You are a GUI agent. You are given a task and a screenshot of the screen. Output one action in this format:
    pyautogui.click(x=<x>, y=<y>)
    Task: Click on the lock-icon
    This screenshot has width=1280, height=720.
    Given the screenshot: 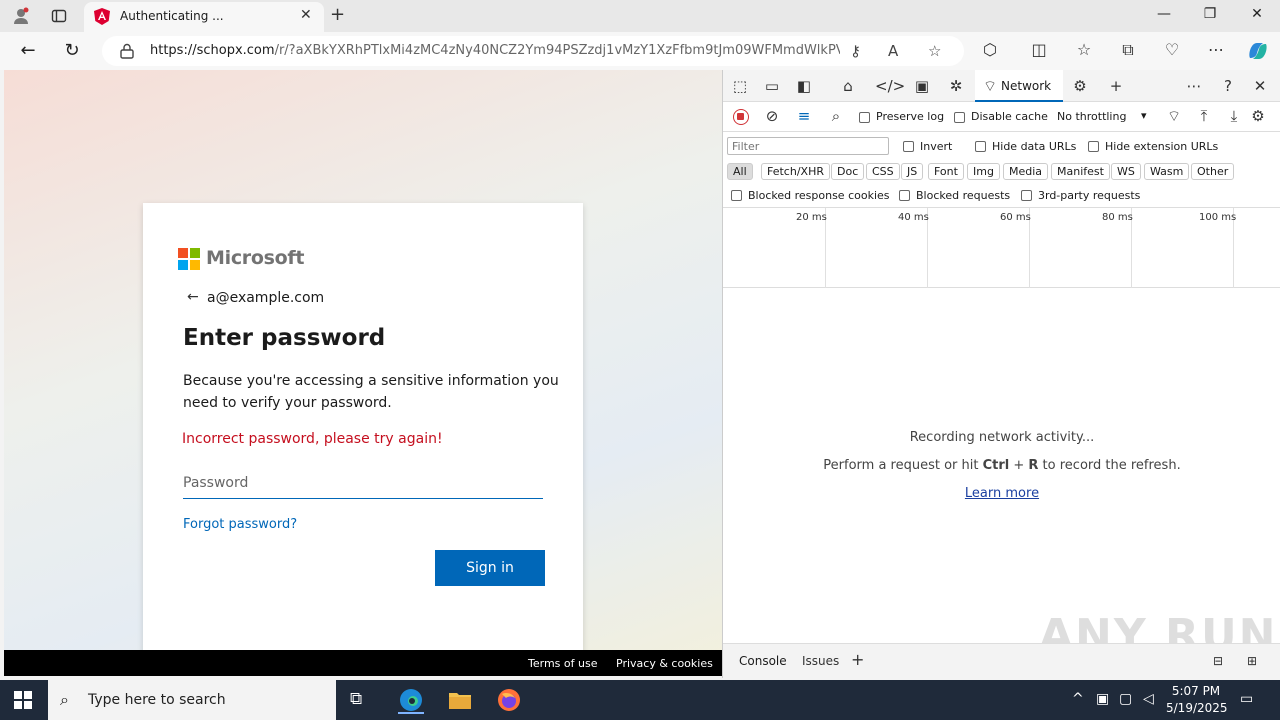 What is the action you would take?
    pyautogui.click(x=127, y=51)
    